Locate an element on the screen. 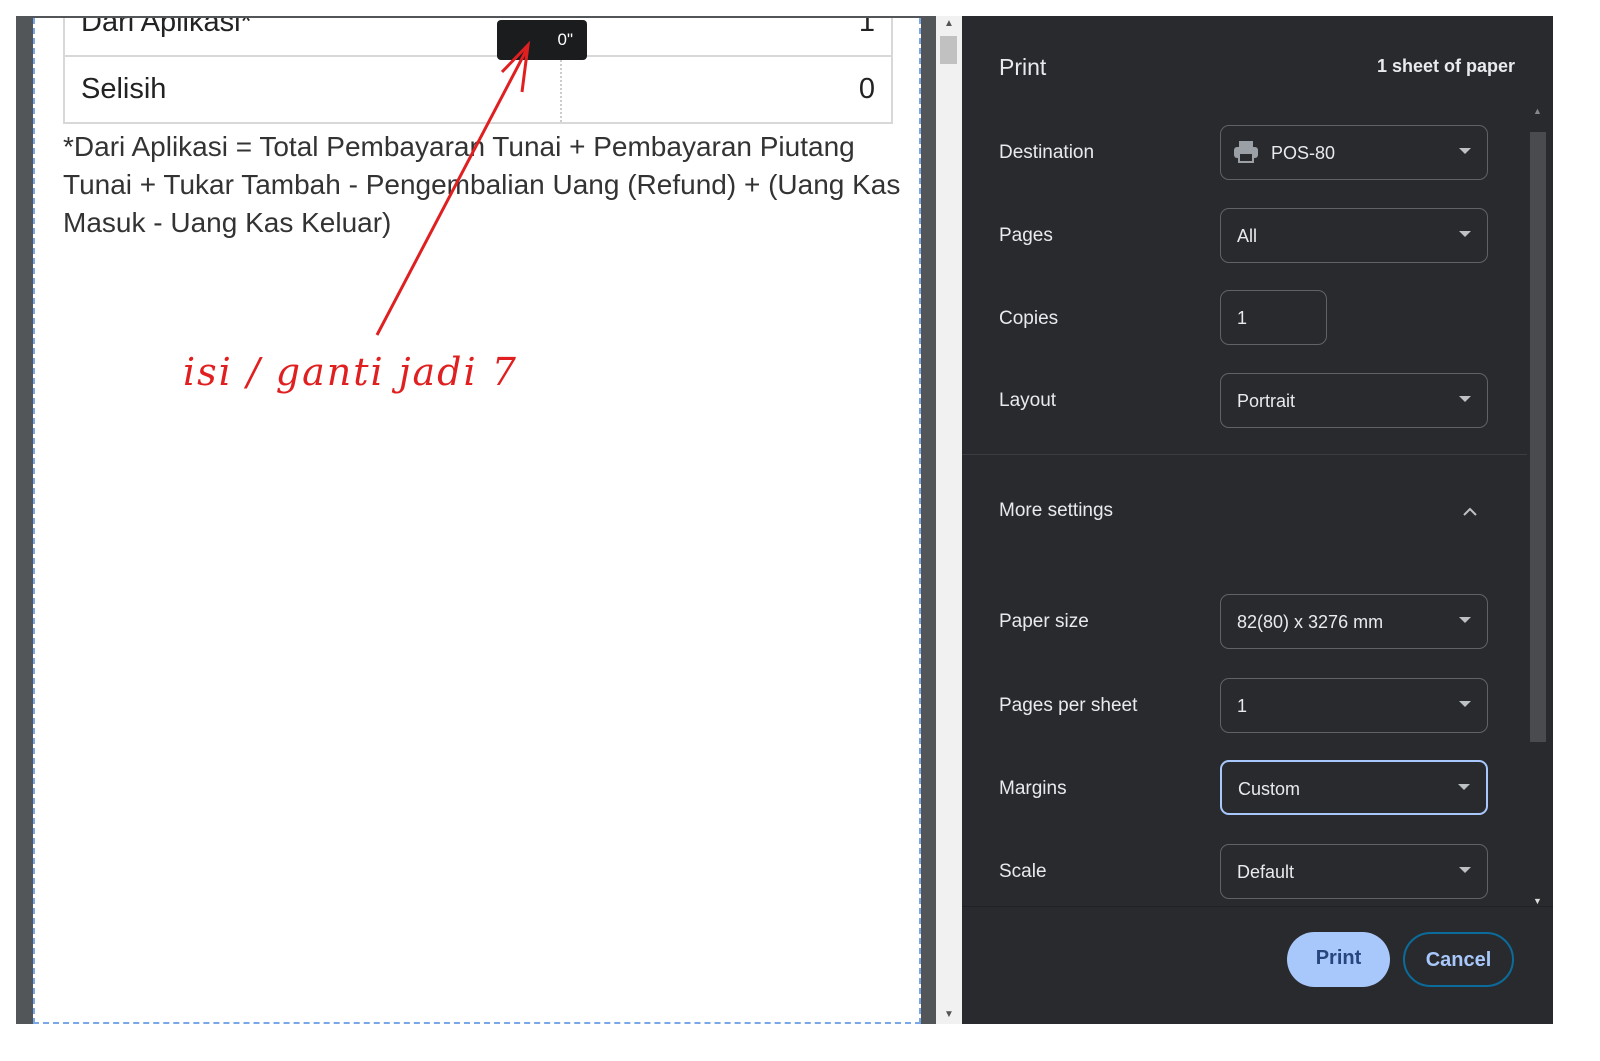 The height and width of the screenshot is (1061, 1600). copies-value: 1 is located at coordinates (1242, 318).